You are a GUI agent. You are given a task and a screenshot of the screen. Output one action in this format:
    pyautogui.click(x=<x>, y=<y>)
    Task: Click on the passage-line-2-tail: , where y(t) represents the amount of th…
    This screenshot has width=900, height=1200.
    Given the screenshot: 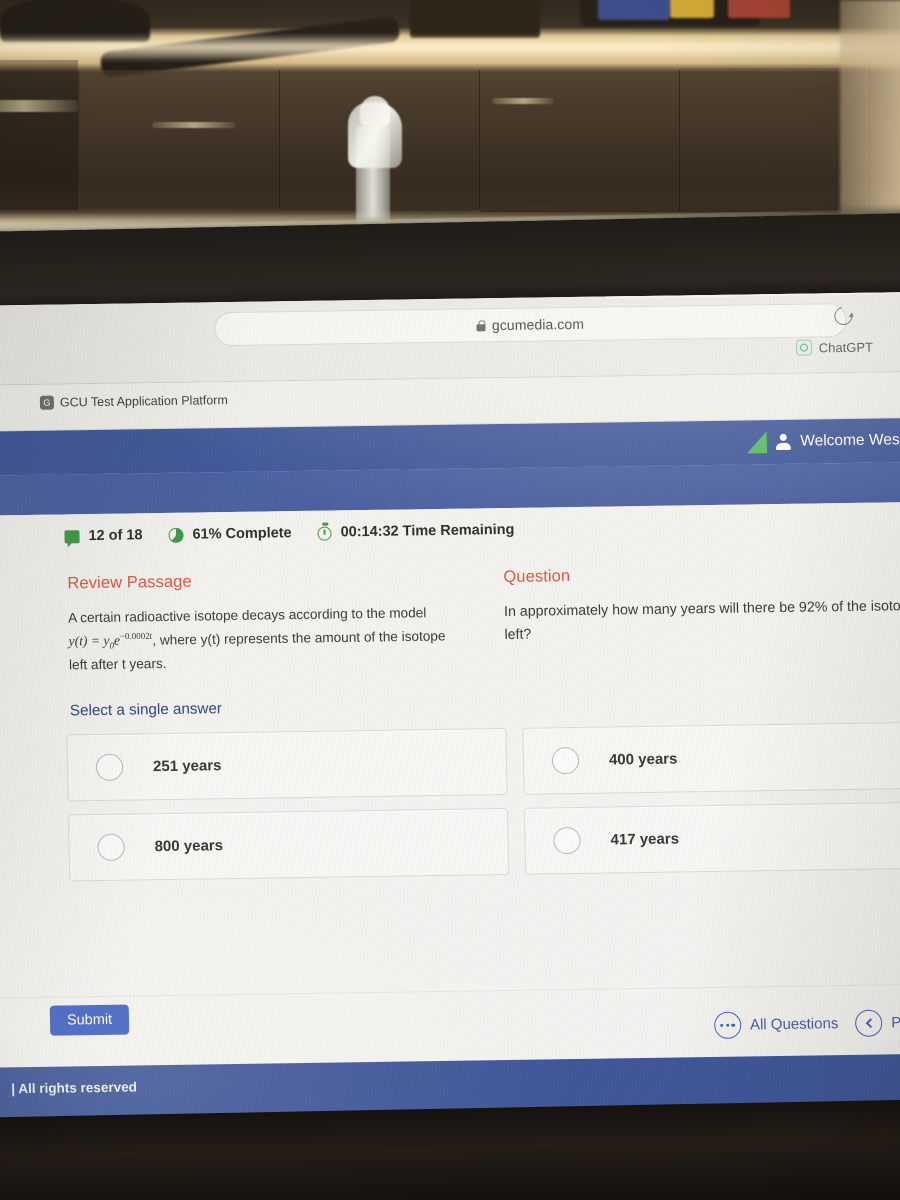 What is the action you would take?
    pyautogui.click(x=299, y=638)
    